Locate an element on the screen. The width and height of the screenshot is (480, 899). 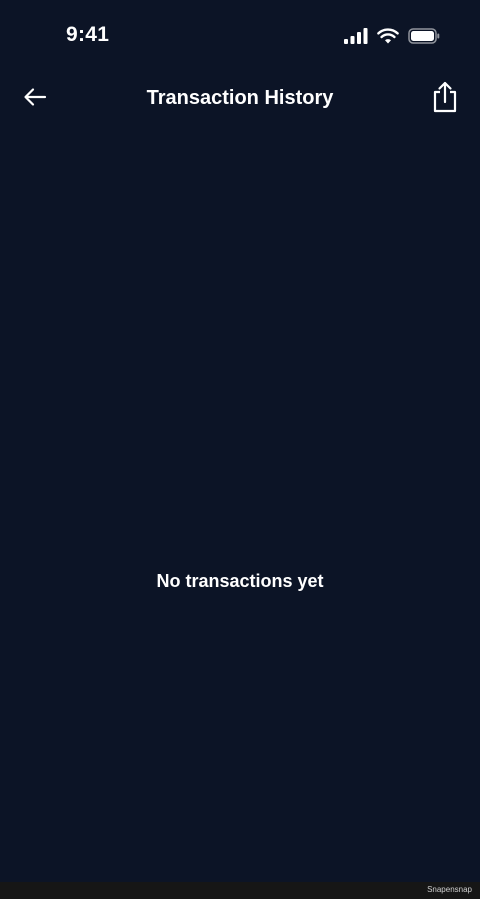
share-button is located at coordinates (445, 99).